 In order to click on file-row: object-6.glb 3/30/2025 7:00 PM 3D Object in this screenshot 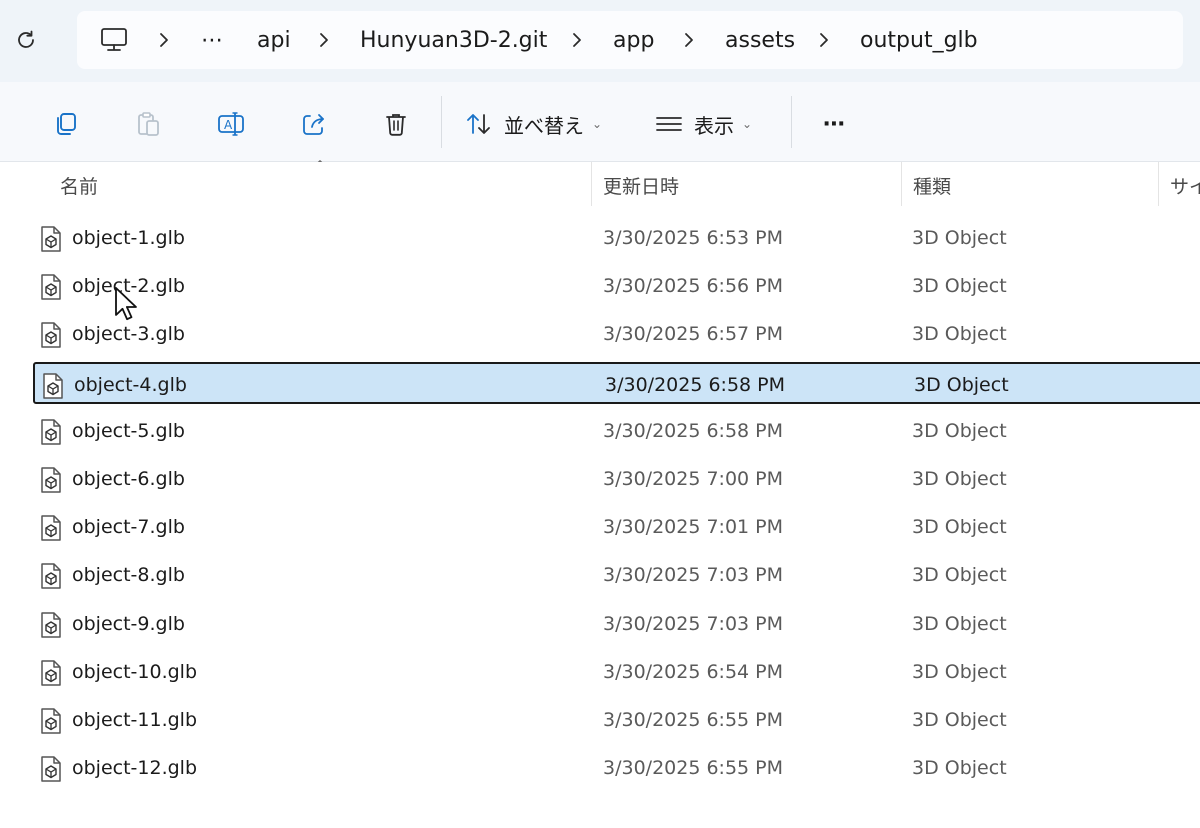, I will do `click(616, 479)`.